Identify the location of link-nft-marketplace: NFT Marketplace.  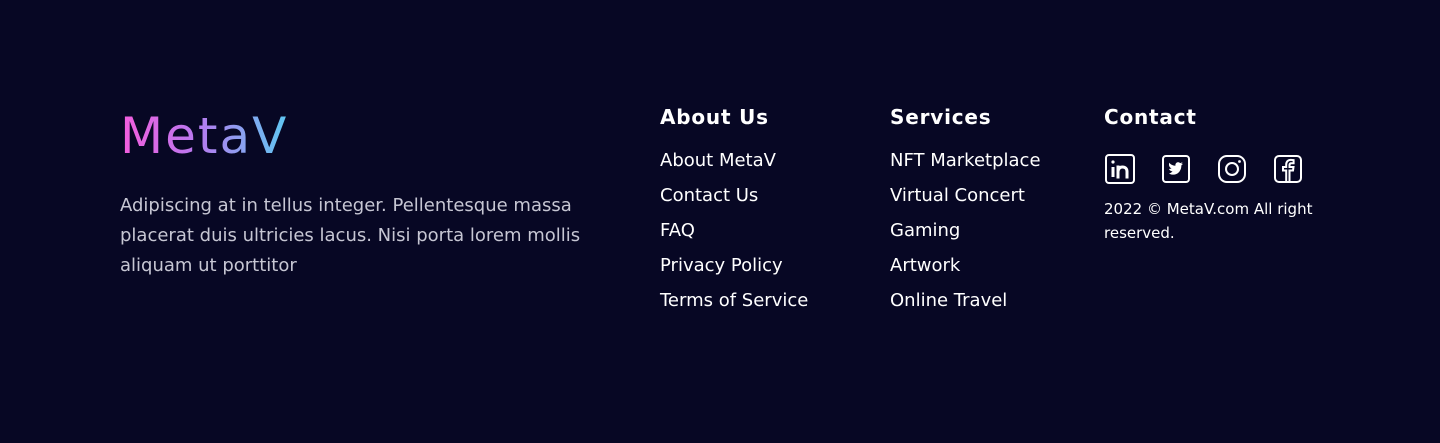
(965, 160).